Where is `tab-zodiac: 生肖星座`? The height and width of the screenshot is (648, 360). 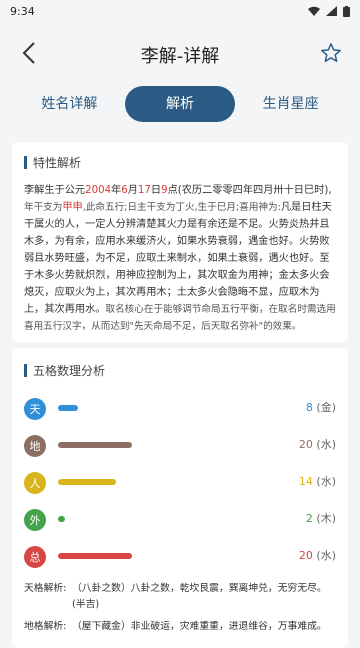 tab-zodiac: 生肖星座 is located at coordinates (290, 104).